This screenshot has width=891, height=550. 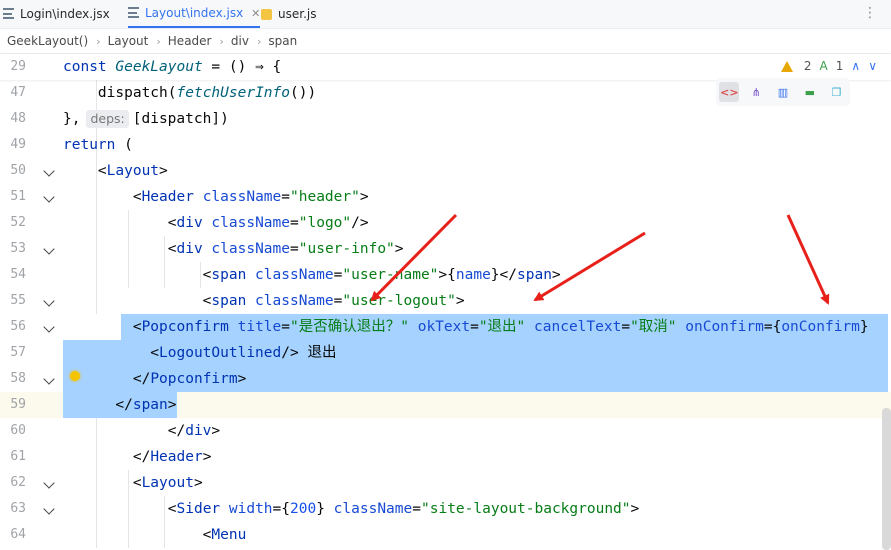 I want to click on code-token: LogoutOutlined, so click(x=220, y=353).